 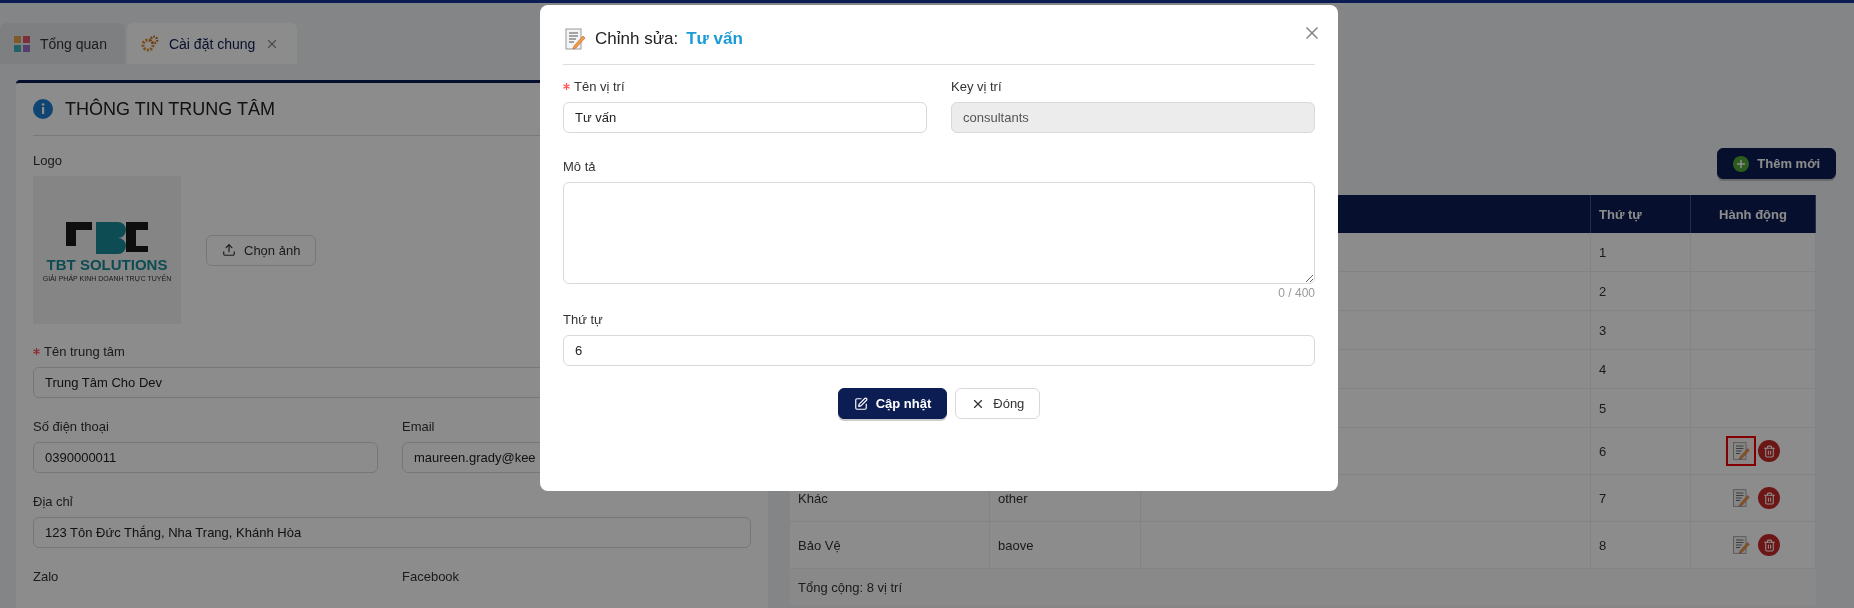 I want to click on info-icon, so click(x=43, y=109).